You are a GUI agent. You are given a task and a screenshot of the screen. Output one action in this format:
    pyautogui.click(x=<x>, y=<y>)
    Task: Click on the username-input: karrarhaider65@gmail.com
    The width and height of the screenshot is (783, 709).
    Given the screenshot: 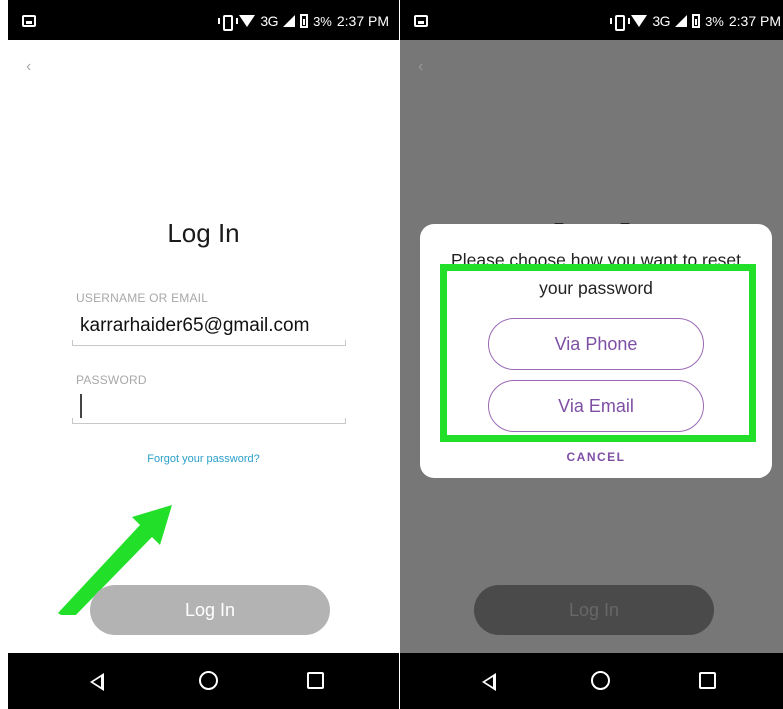 What is the action you would take?
    pyautogui.click(x=194, y=326)
    